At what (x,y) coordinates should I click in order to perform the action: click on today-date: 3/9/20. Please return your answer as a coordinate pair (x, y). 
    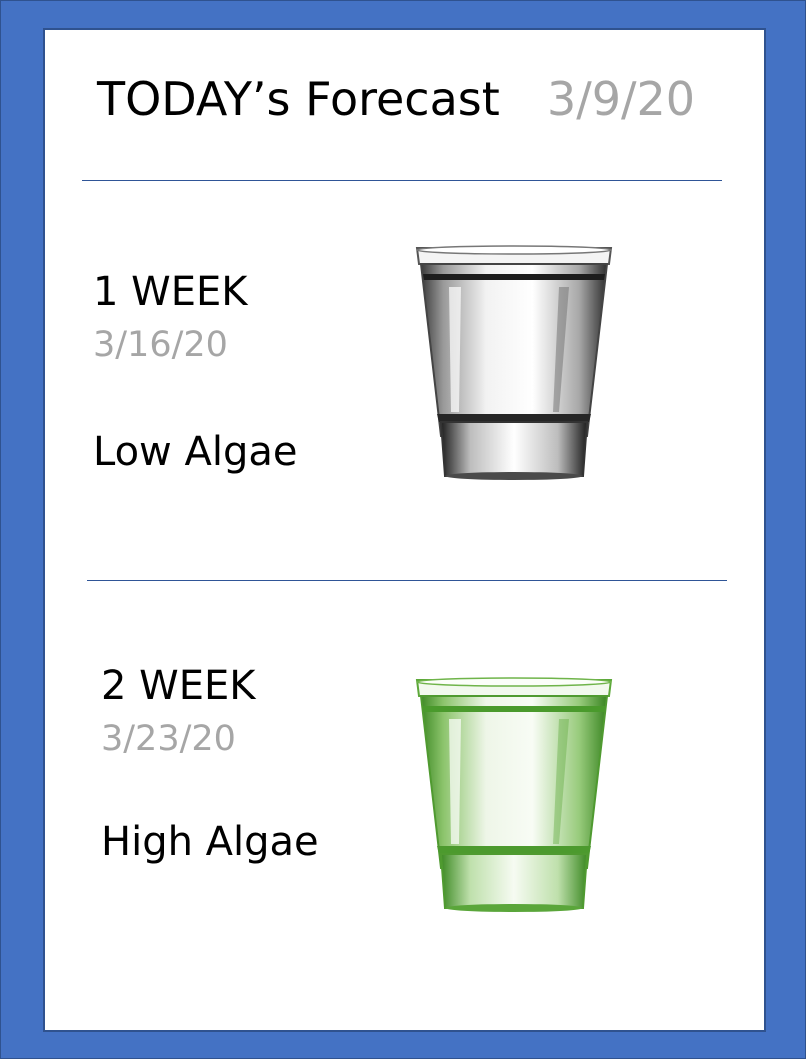
    Looking at the image, I should click on (621, 99).